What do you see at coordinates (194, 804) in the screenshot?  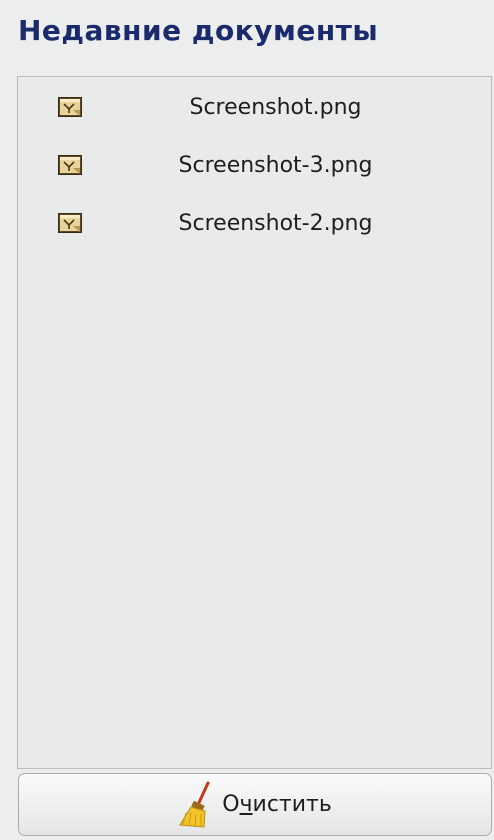 I see `broom-icon` at bounding box center [194, 804].